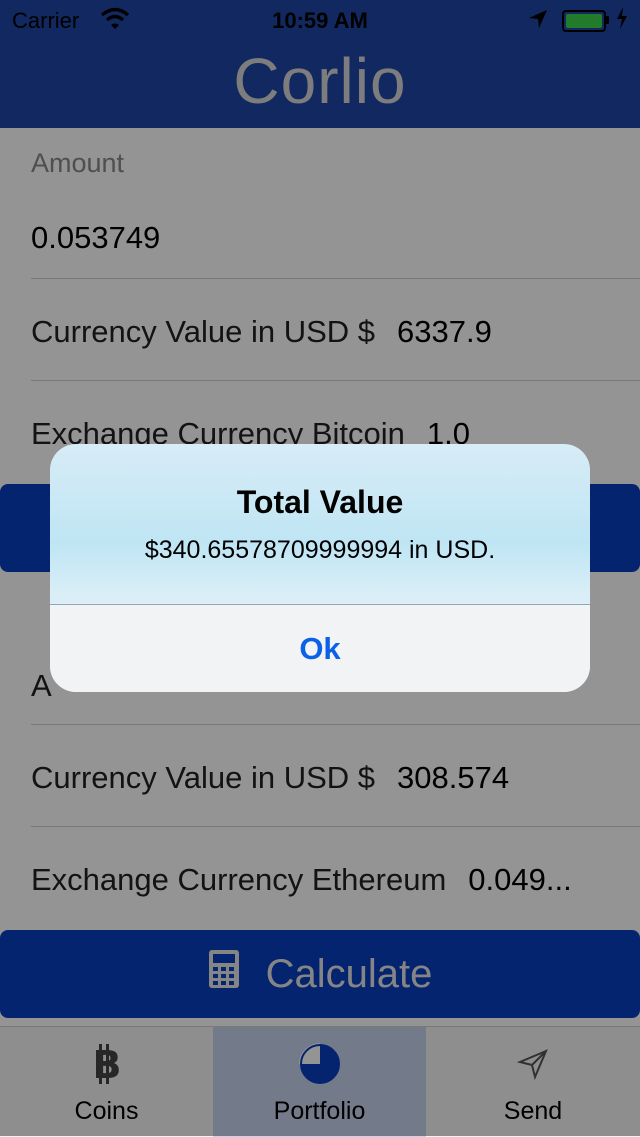  What do you see at coordinates (320, 648) in the screenshot?
I see `ok-button: Ok` at bounding box center [320, 648].